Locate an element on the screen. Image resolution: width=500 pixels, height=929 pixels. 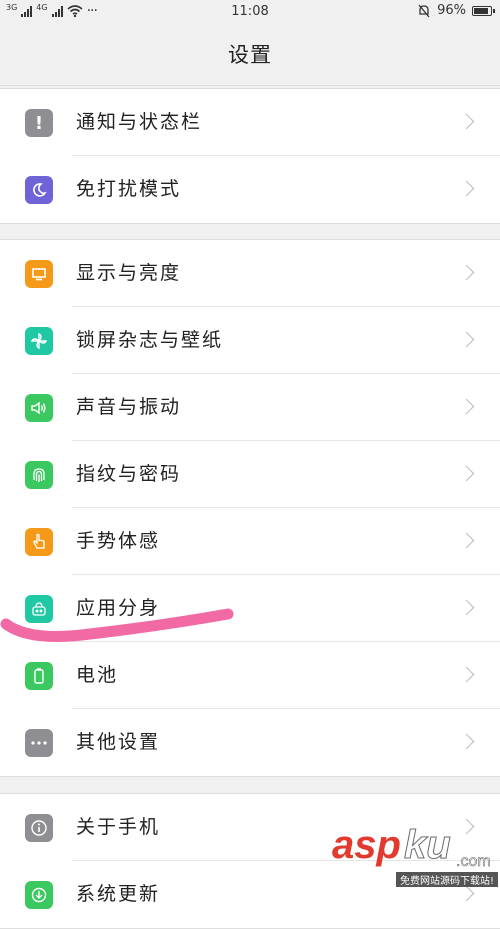
gesture-icon is located at coordinates (39, 542).